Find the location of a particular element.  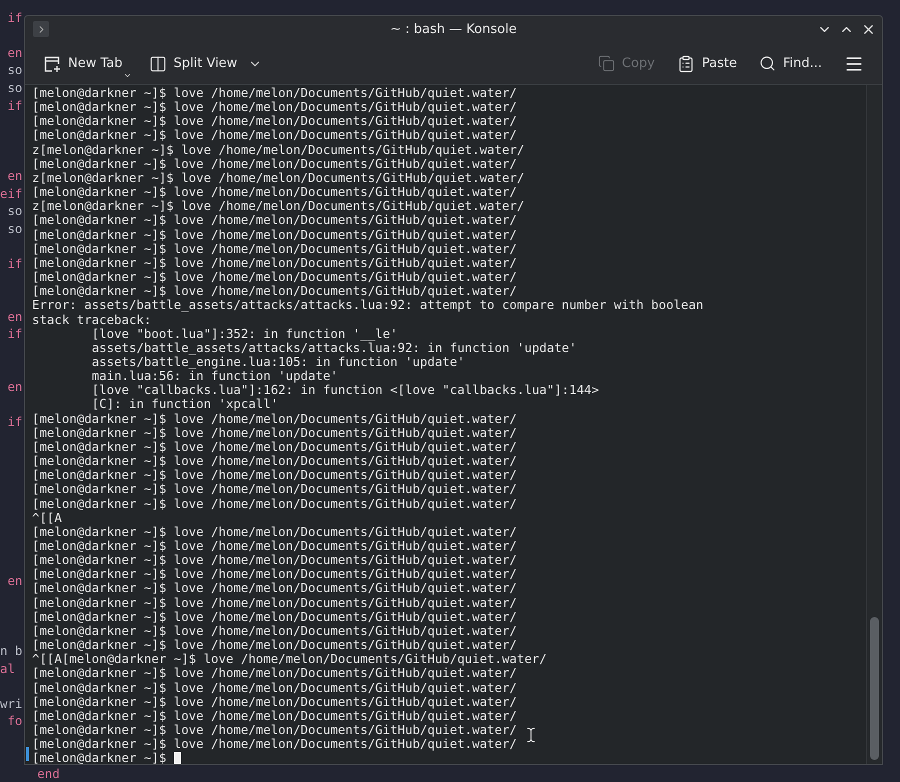

terminal-line: [love "callbacks.lua"]:162: in function <[love "callbacks.lua"]:144> is located at coordinates (344, 390).